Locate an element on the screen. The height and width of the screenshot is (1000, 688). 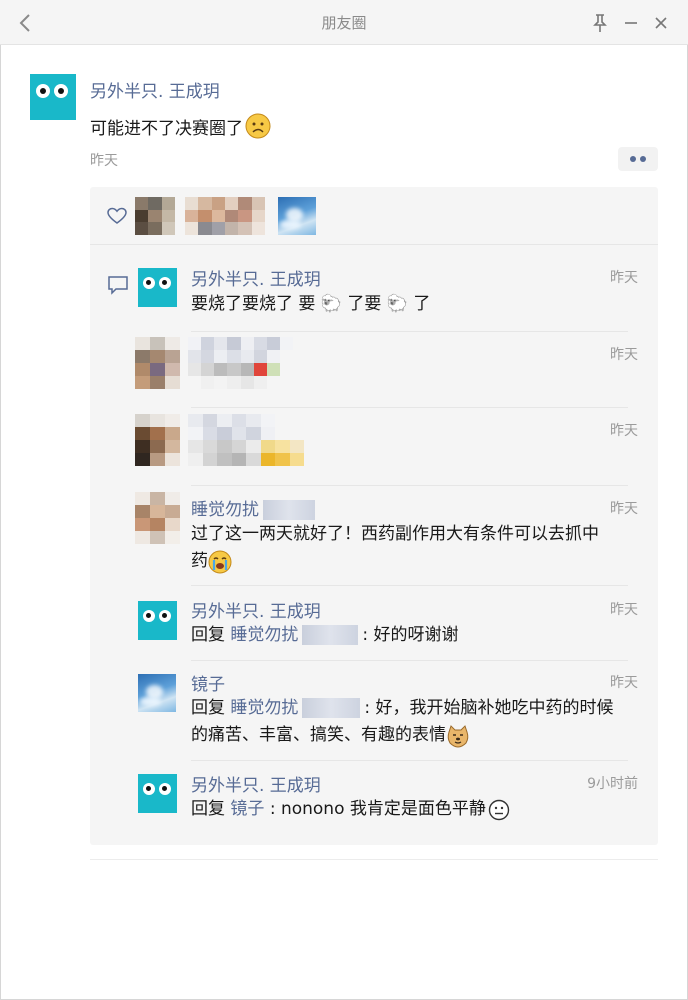
heart-icon is located at coordinates (117, 215).